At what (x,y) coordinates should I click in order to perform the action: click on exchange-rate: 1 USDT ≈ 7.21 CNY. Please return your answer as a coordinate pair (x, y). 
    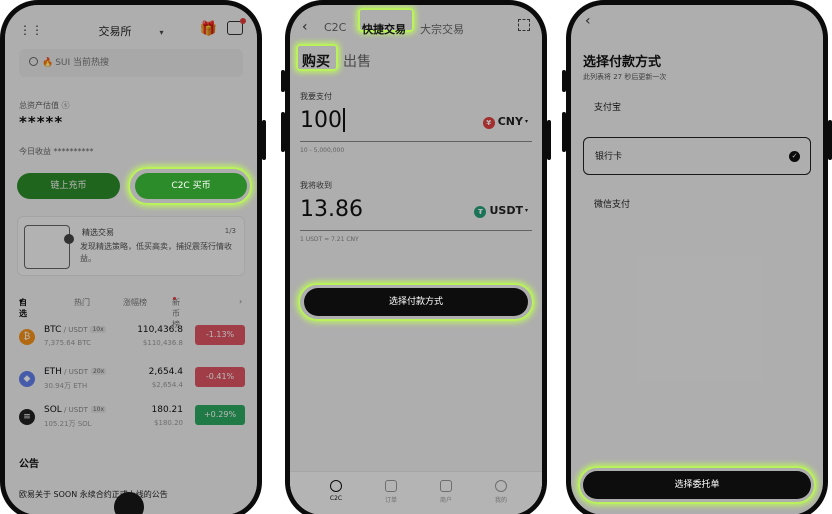
    Looking at the image, I should click on (329, 239).